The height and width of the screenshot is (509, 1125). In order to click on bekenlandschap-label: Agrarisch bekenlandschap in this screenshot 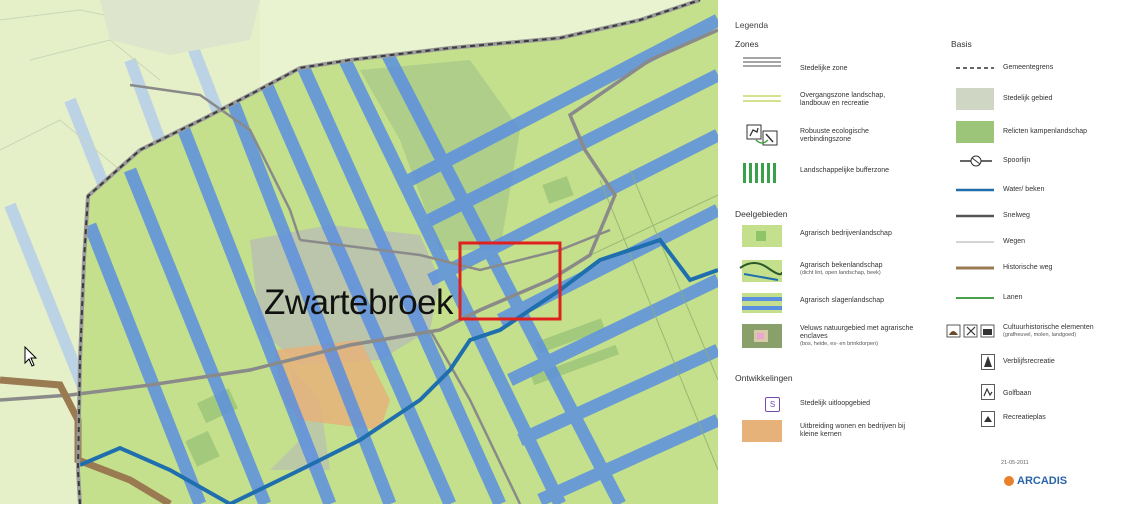, I will do `click(841, 265)`.